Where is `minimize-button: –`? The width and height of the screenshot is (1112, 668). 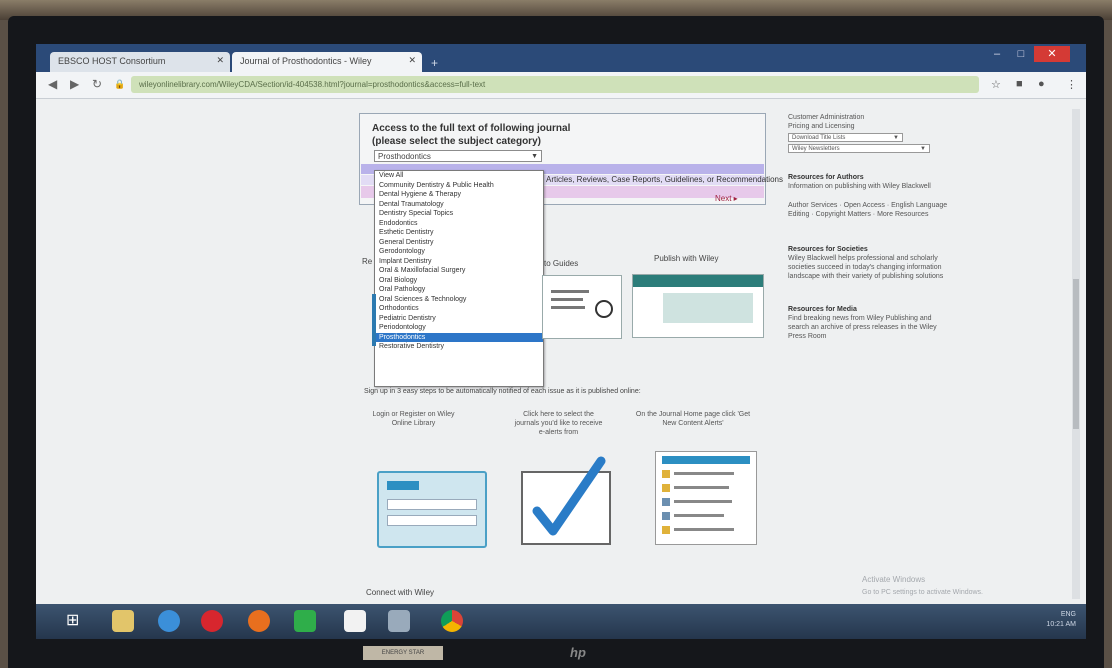 minimize-button: – is located at coordinates (997, 54).